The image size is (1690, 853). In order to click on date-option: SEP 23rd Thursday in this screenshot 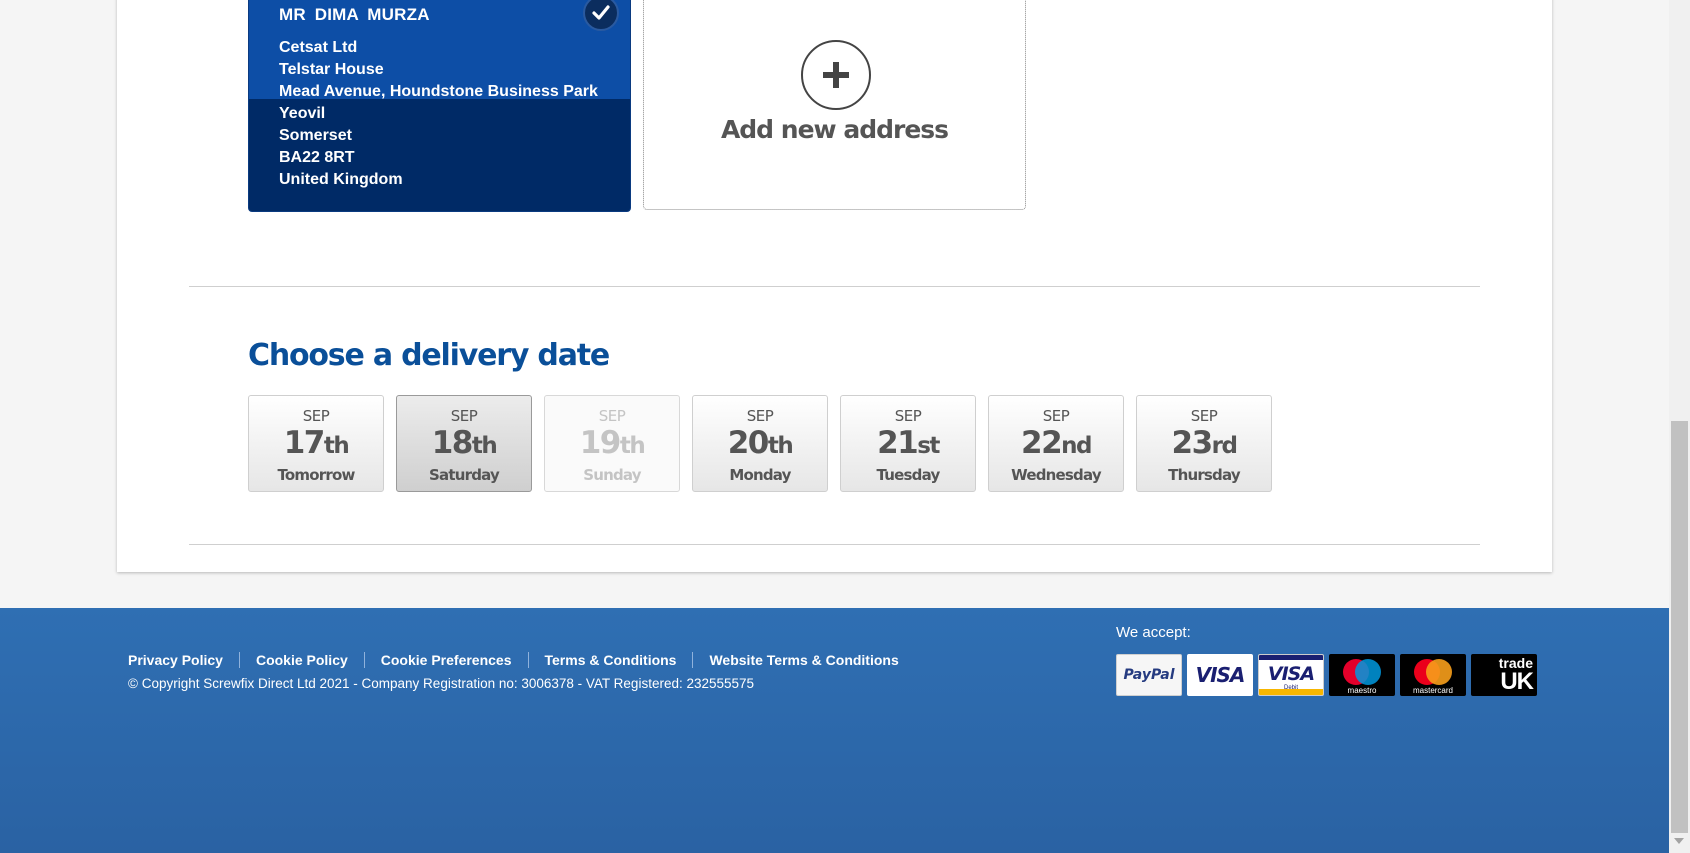, I will do `click(1204, 443)`.